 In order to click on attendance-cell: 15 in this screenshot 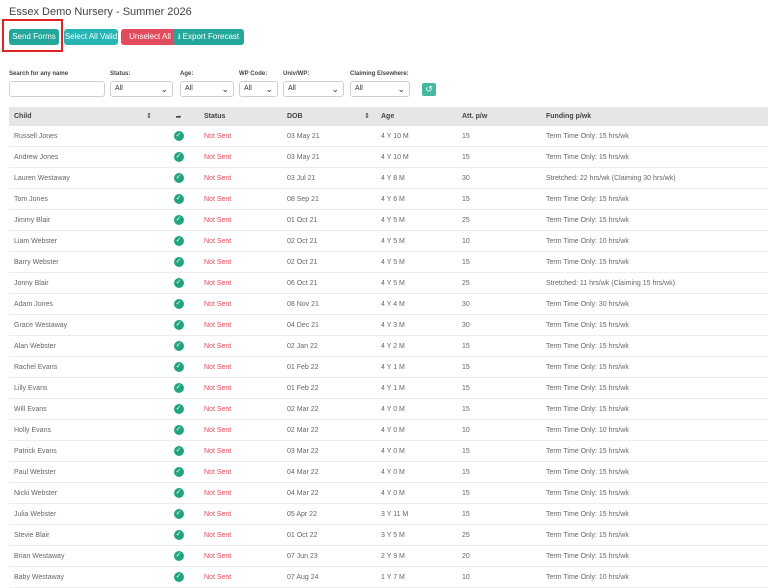, I will do `click(499, 388)`.